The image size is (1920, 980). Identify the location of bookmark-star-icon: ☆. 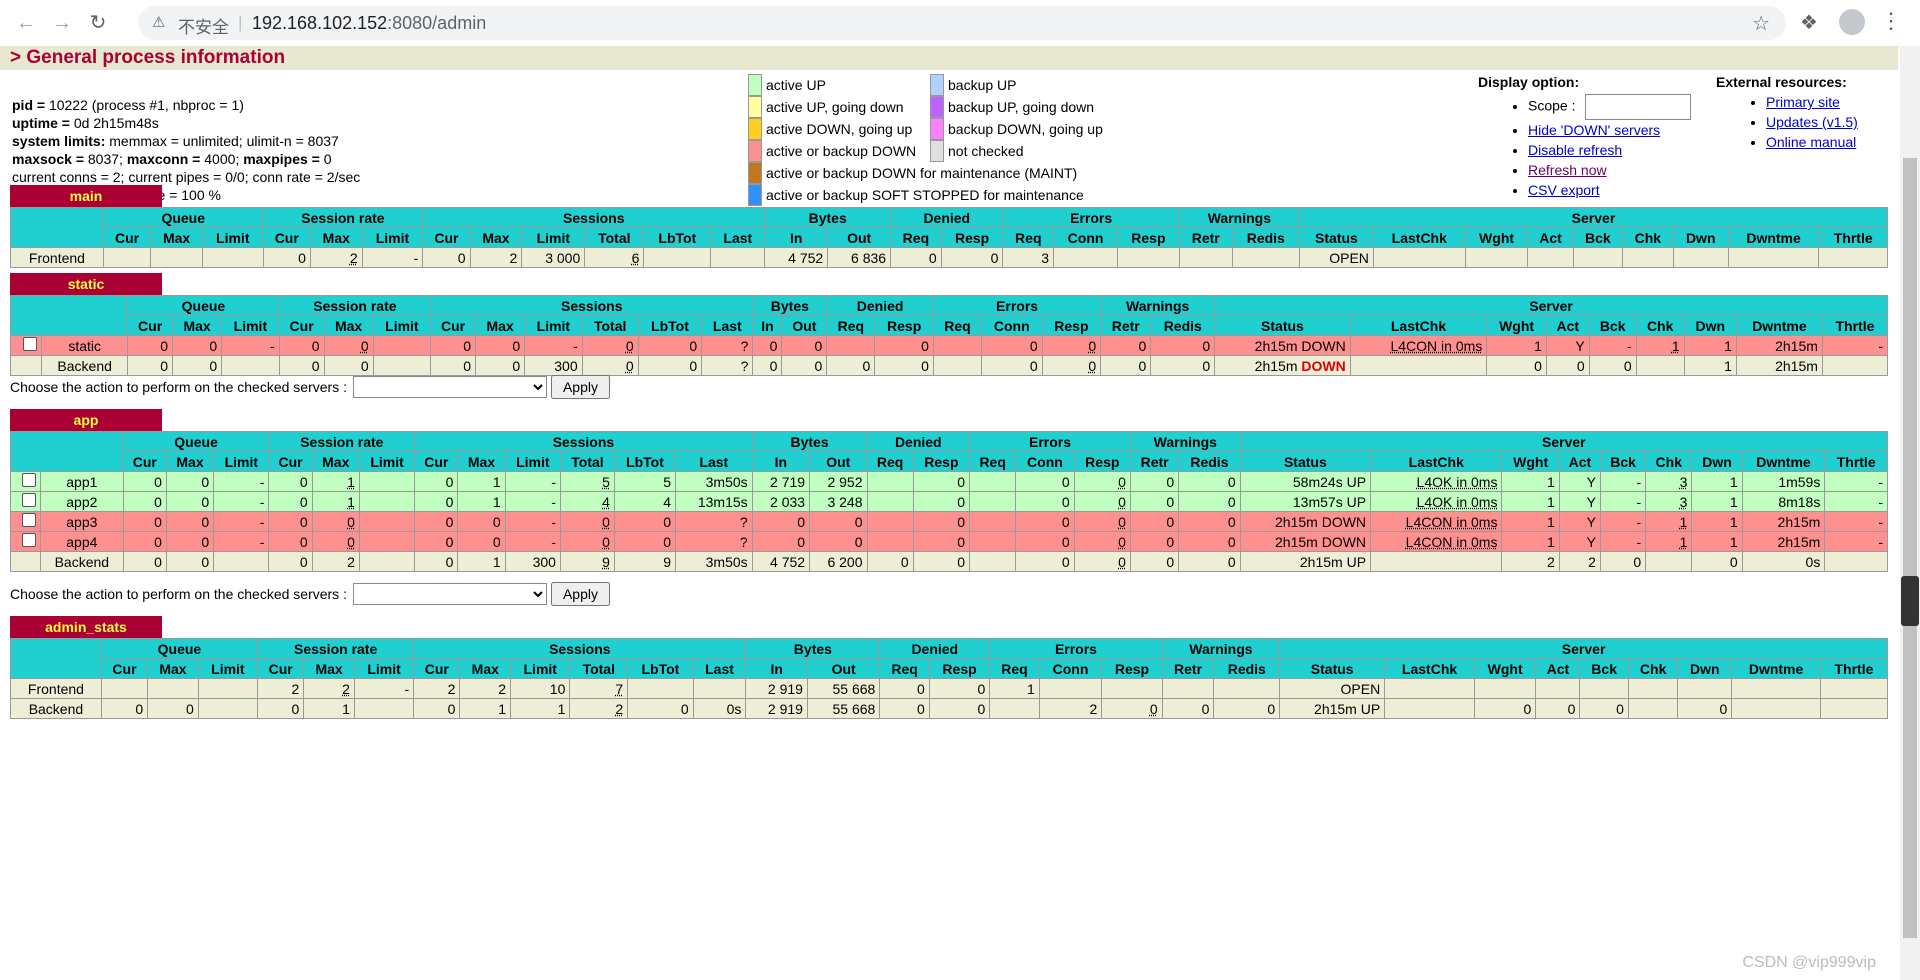
(1761, 23).